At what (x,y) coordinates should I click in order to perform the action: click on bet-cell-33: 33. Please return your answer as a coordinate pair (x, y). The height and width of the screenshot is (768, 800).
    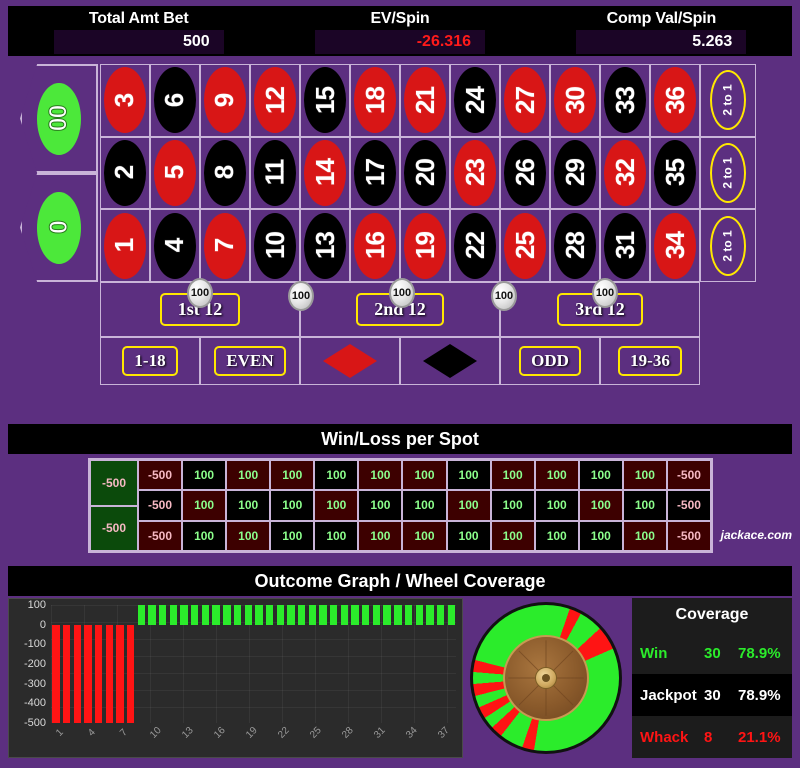
    Looking at the image, I should click on (625, 100).